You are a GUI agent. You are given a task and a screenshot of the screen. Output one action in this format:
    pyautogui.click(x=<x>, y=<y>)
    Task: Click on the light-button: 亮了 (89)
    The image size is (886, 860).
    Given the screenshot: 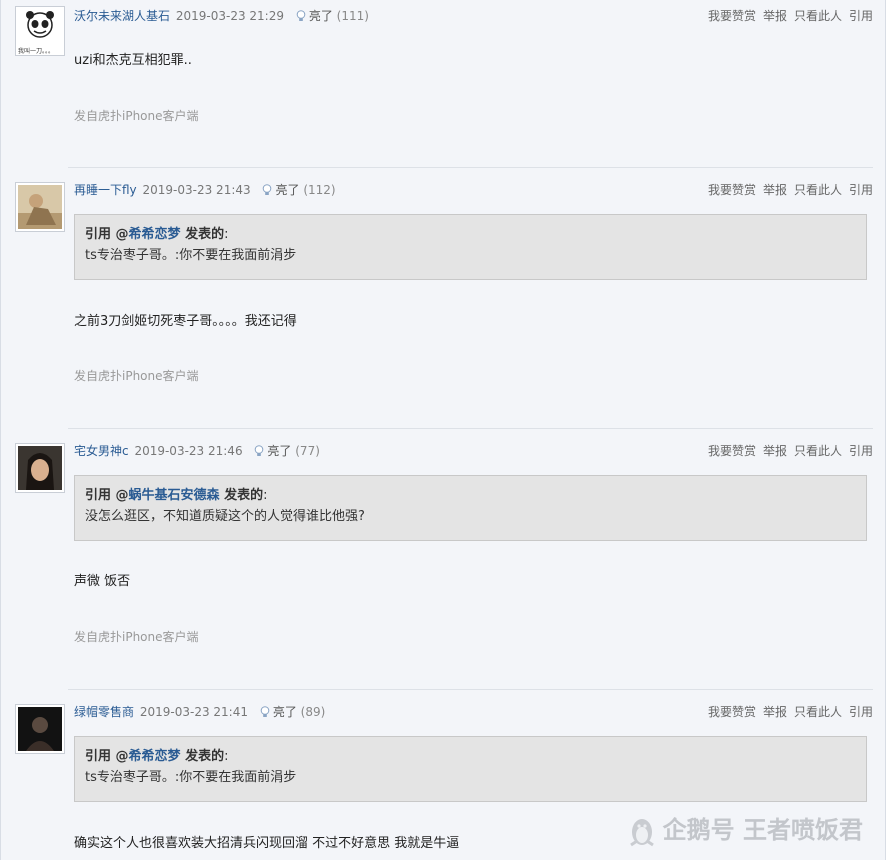 What is the action you would take?
    pyautogui.click(x=292, y=712)
    